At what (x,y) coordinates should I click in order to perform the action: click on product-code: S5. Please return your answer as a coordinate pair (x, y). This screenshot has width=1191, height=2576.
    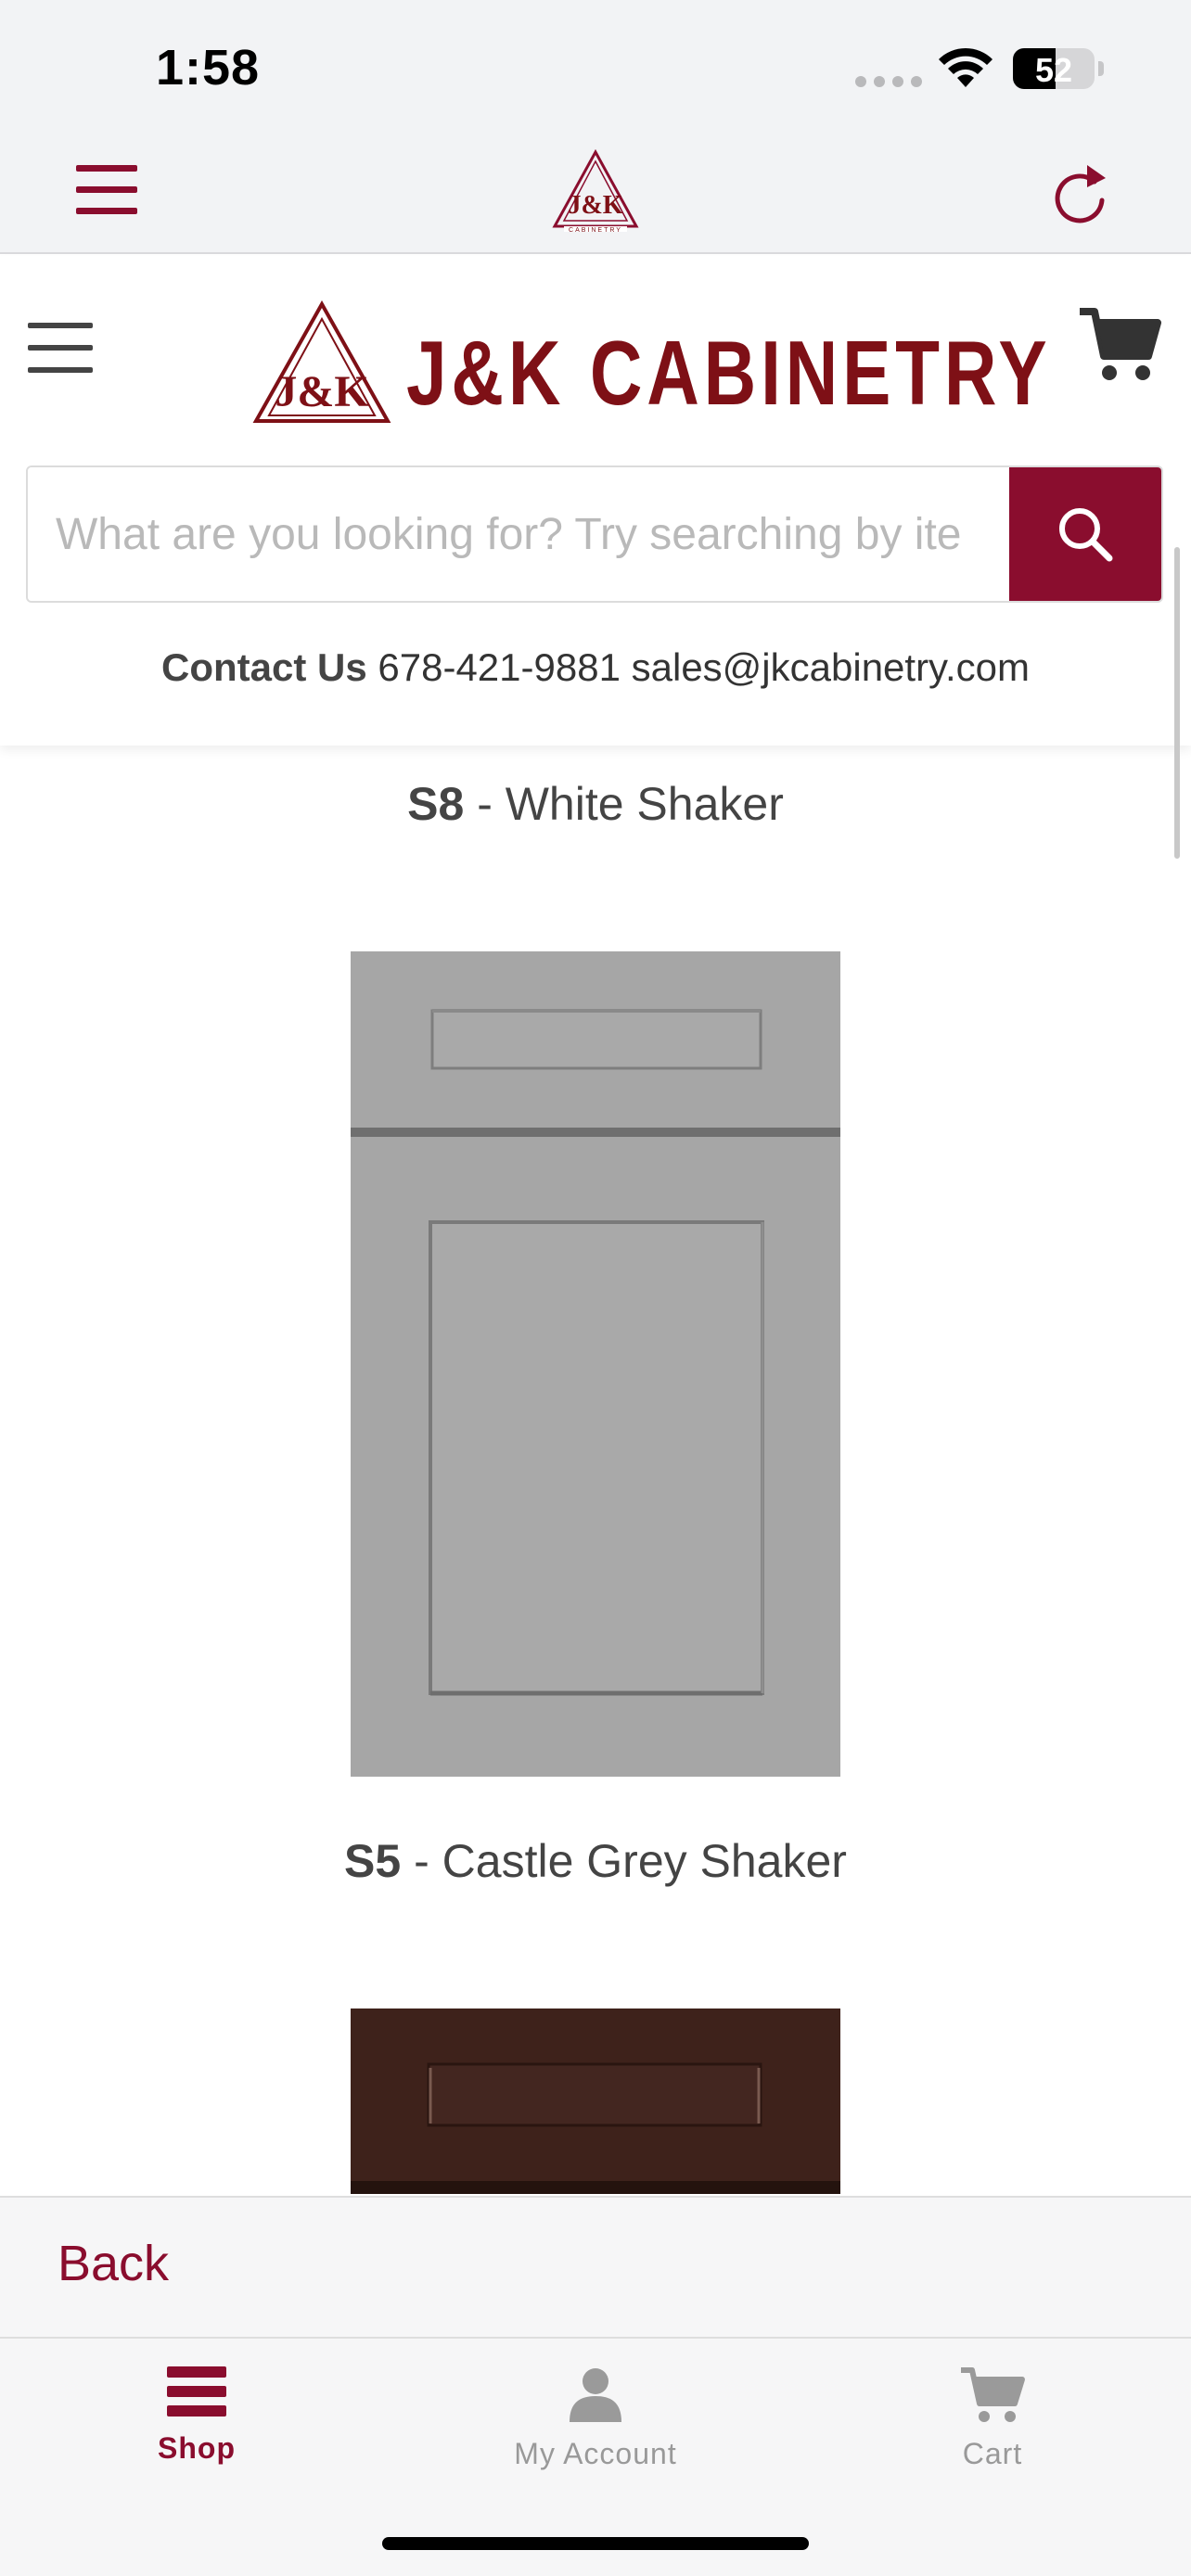
    Looking at the image, I should click on (373, 1861).